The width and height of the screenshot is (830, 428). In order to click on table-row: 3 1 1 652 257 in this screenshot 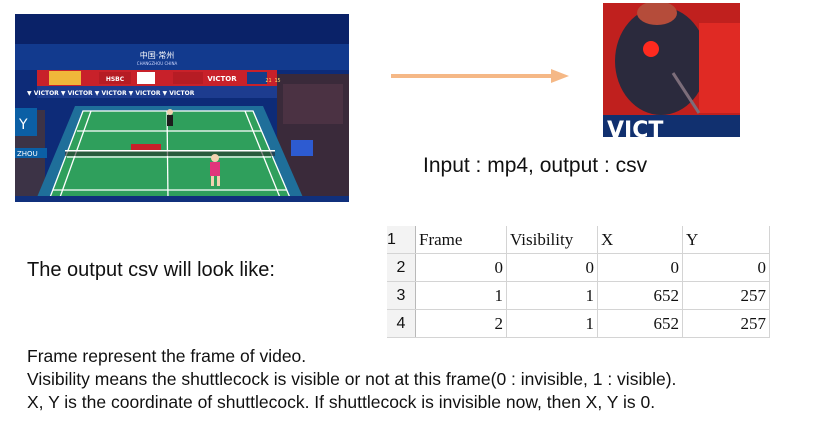, I will do `click(578, 295)`.